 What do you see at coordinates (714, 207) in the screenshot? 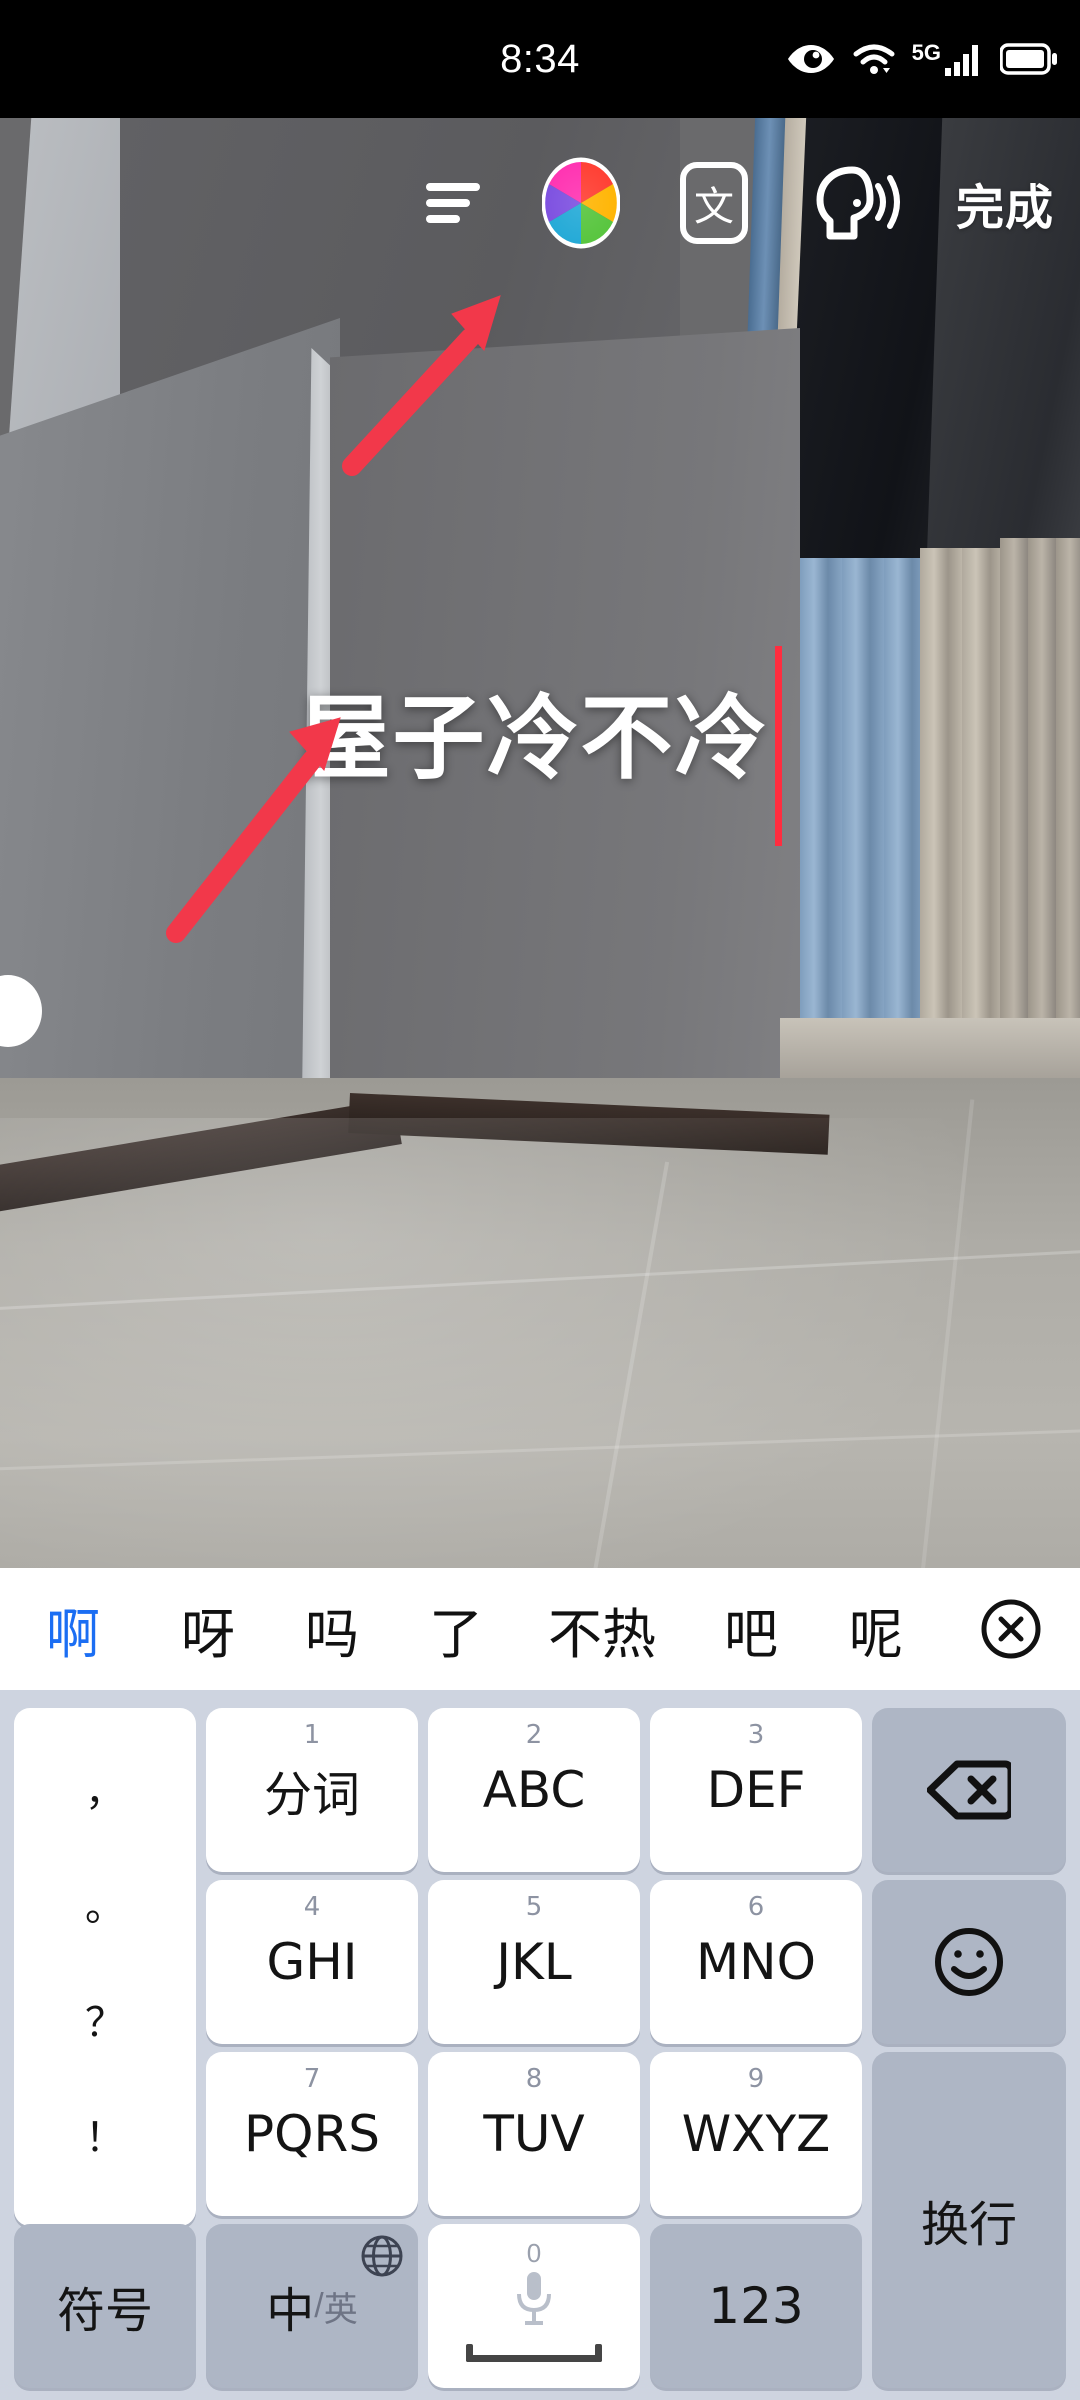
I see `text-style-glyph: 文` at bounding box center [714, 207].